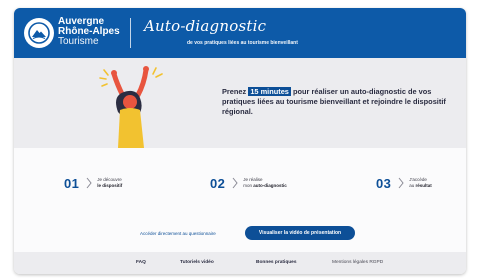  I want to click on step-line-1: Je réalise, so click(253, 179).